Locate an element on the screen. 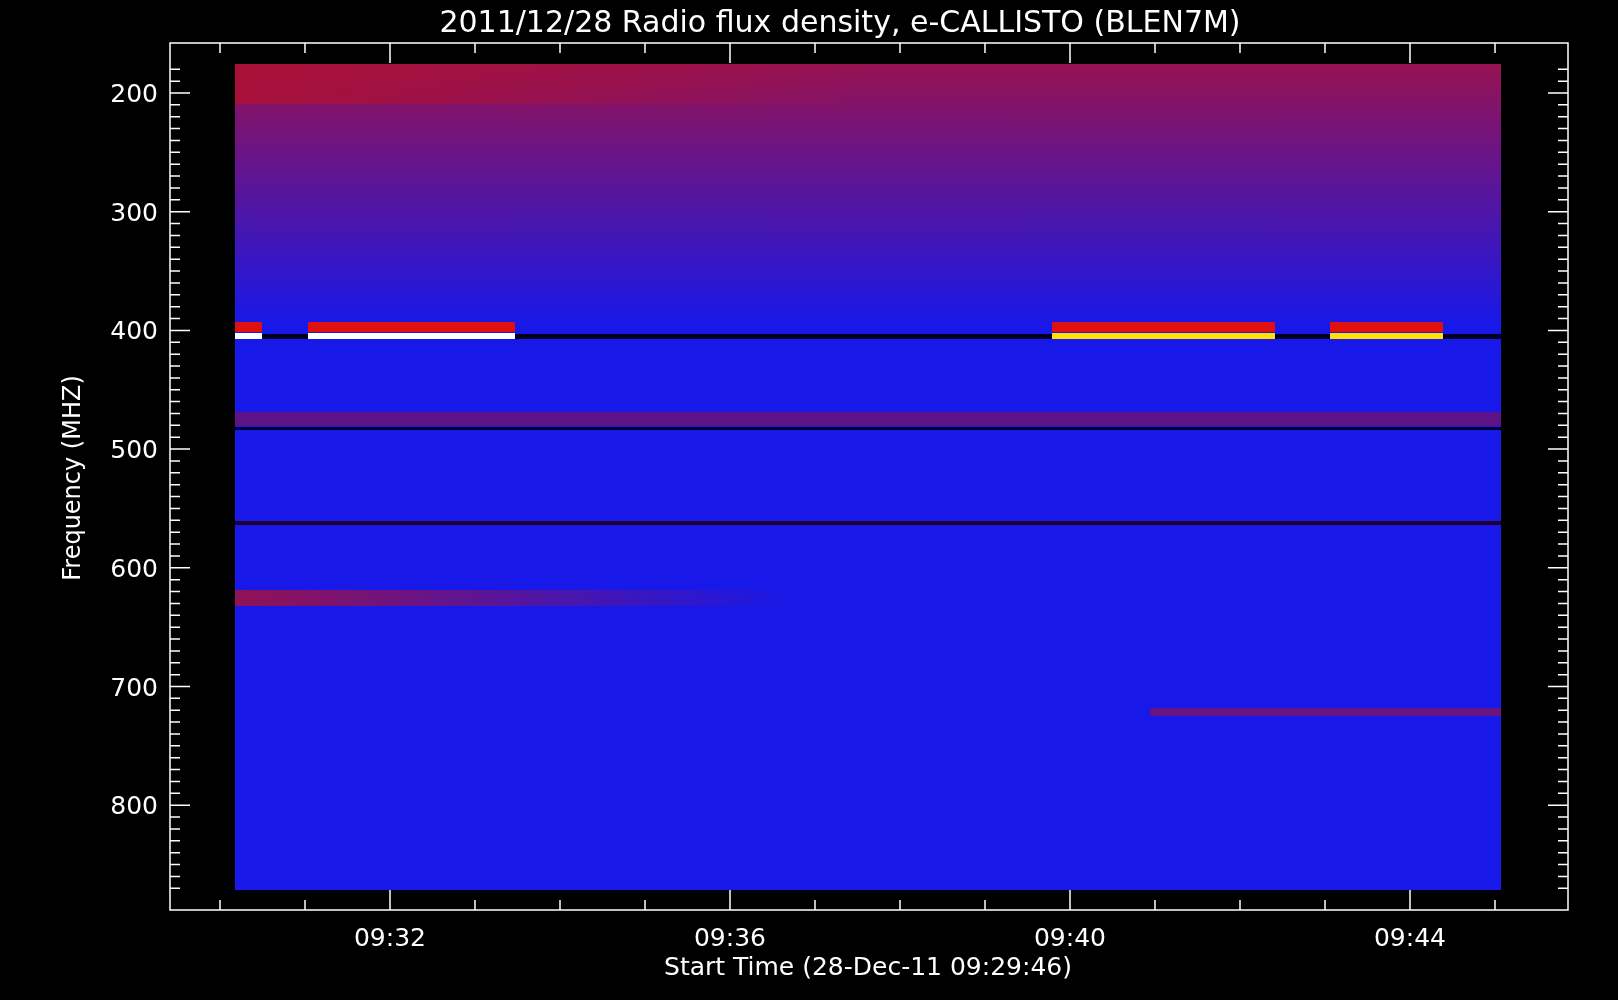 The height and width of the screenshot is (1000, 1618). tick-label: 200 is located at coordinates (134, 93).